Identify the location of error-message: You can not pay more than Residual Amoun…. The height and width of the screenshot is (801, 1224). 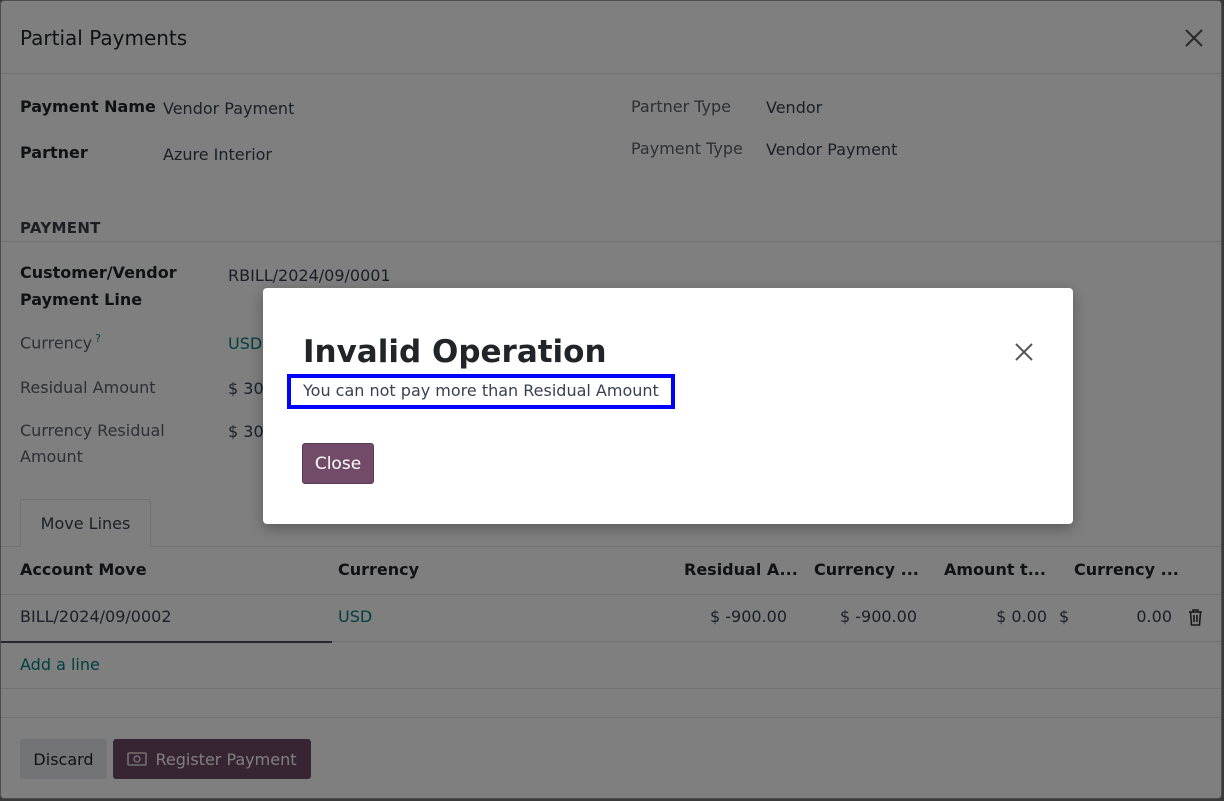
(481, 390).